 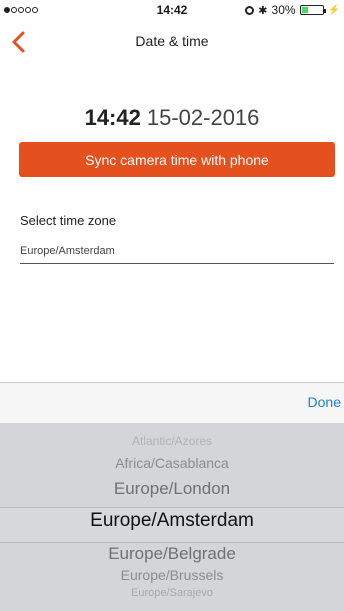 What do you see at coordinates (177, 251) in the screenshot?
I see `timezone-field` at bounding box center [177, 251].